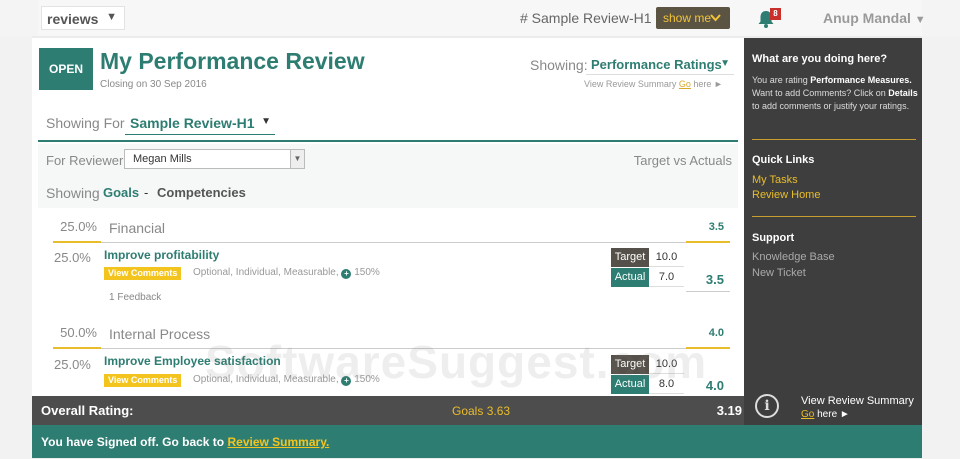 Image resolution: width=960 pixels, height=459 pixels. What do you see at coordinates (162, 159) in the screenshot?
I see `reviewer-select-value: Megan Mills` at bounding box center [162, 159].